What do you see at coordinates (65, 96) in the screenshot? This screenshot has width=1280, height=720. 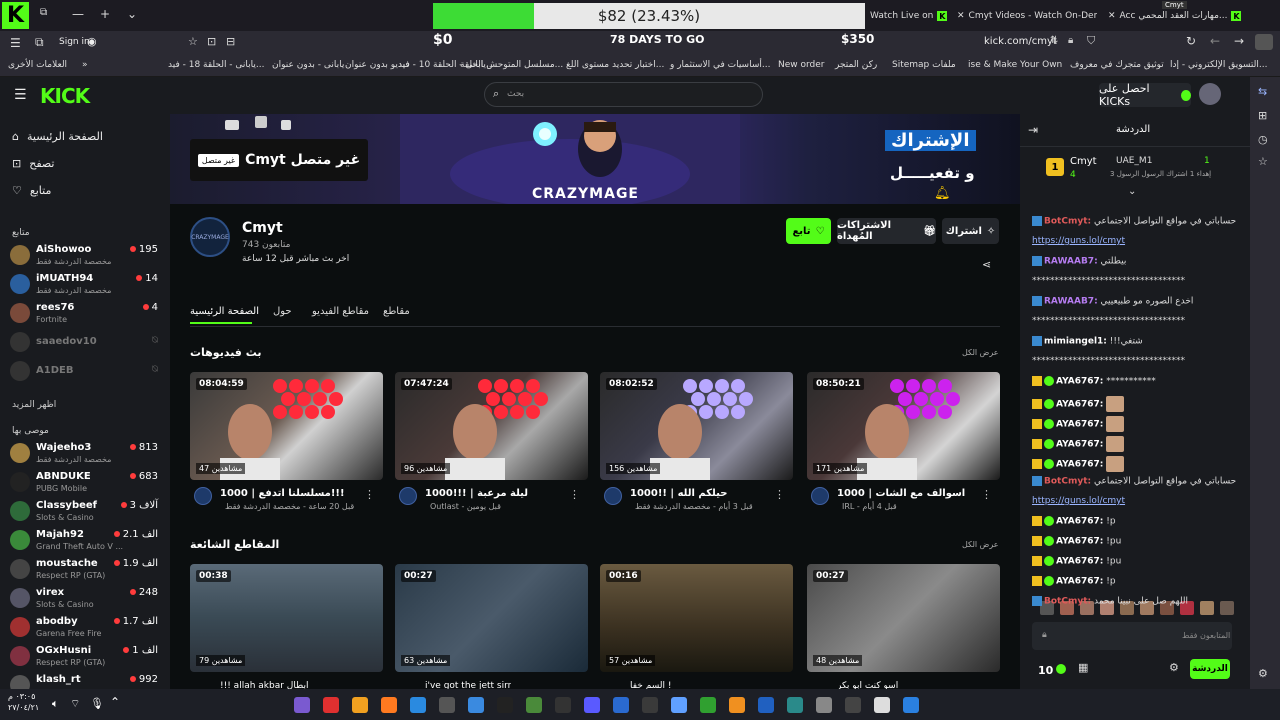 I see `kick-logo: KICK` at bounding box center [65, 96].